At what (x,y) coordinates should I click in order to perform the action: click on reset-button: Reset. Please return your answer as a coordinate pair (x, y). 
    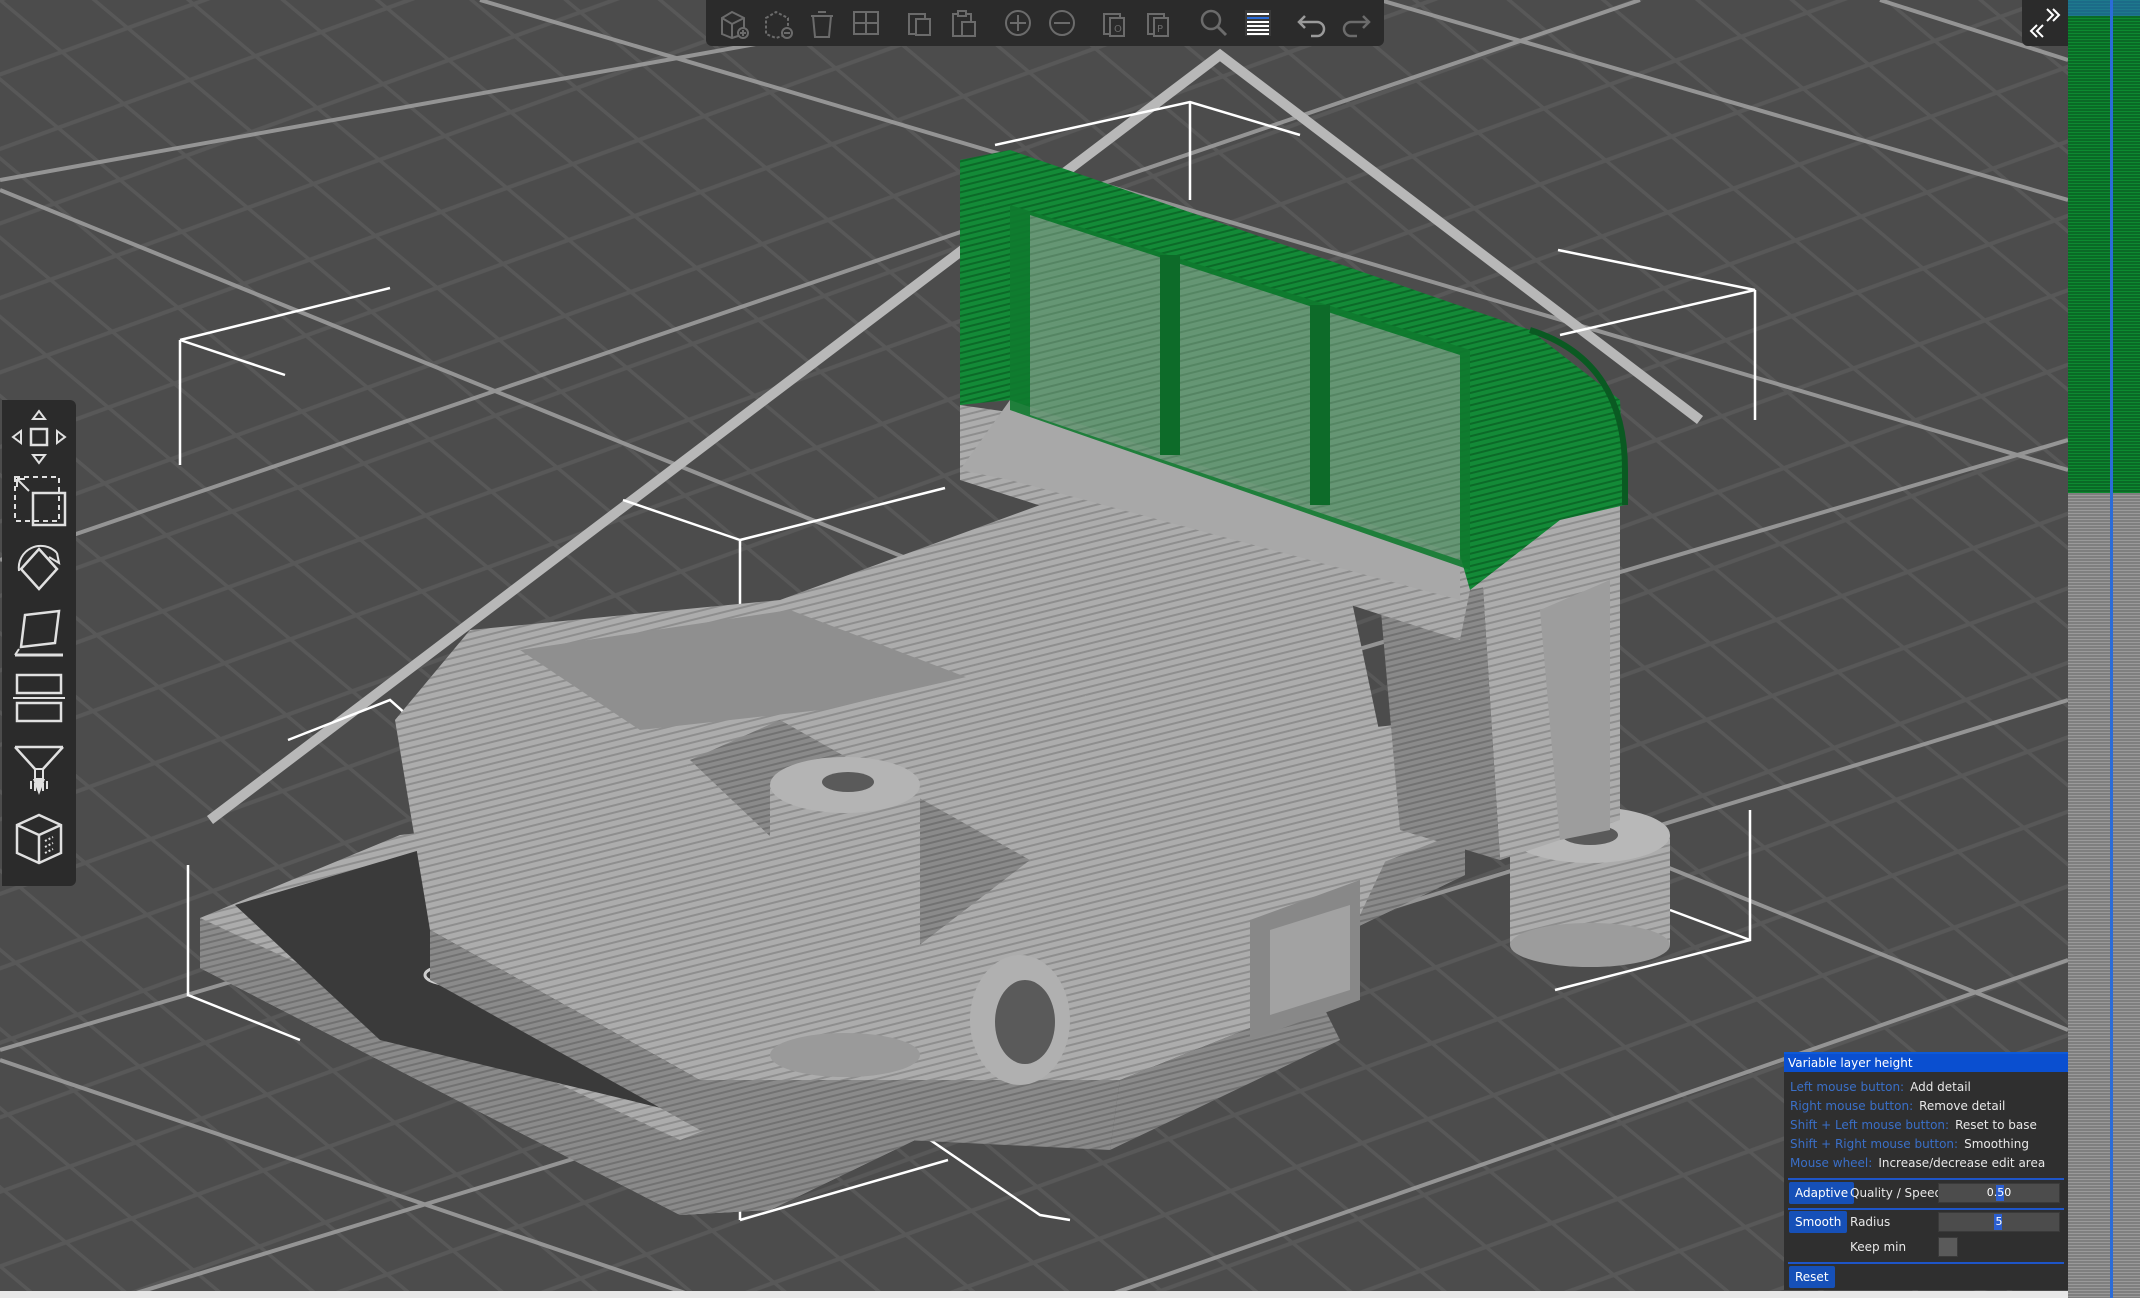
    Looking at the image, I should click on (1812, 1277).